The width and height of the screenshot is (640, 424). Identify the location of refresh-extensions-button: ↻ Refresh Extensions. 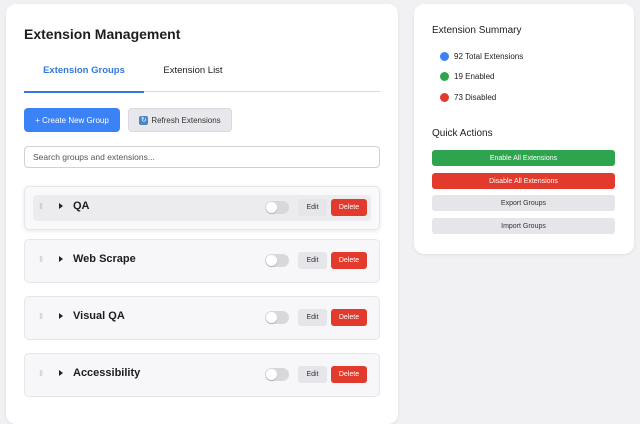
(180, 120).